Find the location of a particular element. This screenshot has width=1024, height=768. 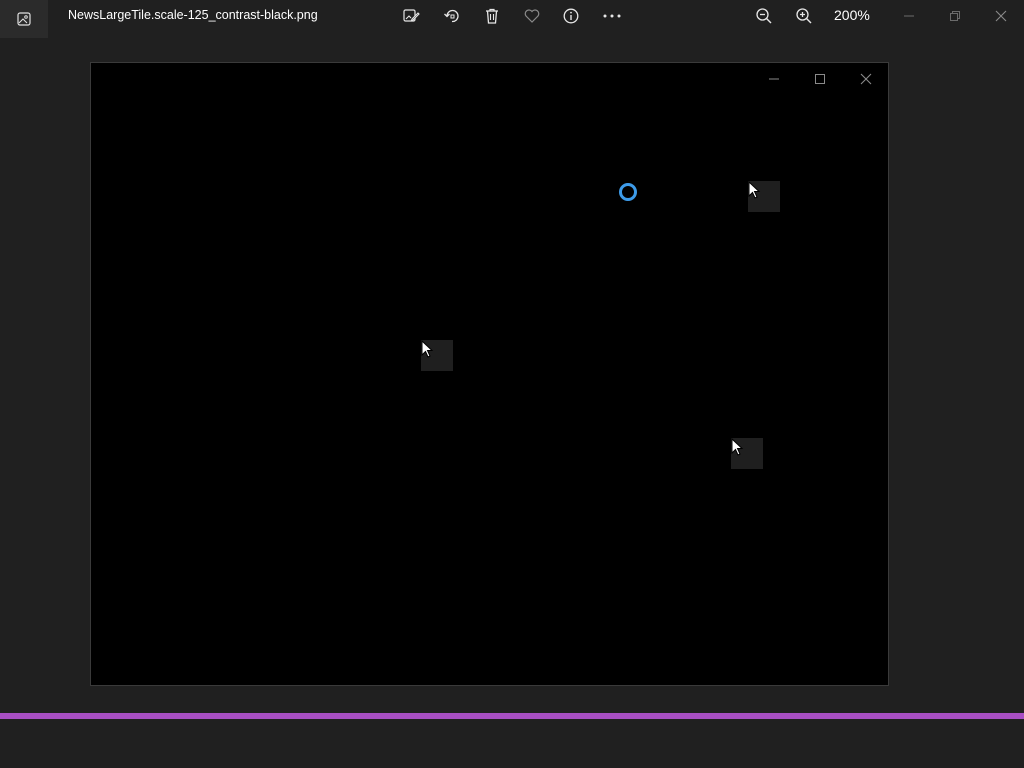

photos-app-icon is located at coordinates (24, 19).